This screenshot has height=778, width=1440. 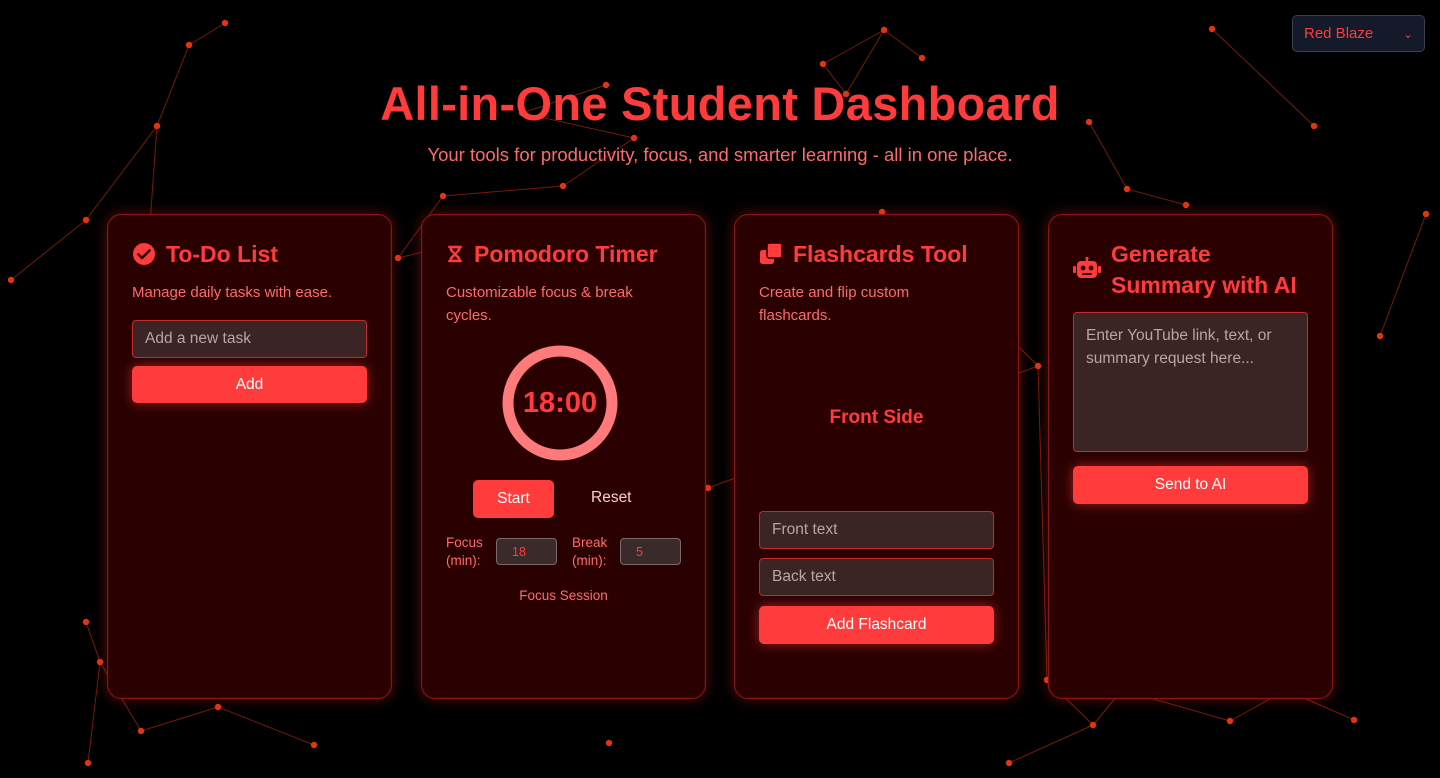 What do you see at coordinates (1339, 33) in the screenshot?
I see `theme-select-value: Red Blaze` at bounding box center [1339, 33].